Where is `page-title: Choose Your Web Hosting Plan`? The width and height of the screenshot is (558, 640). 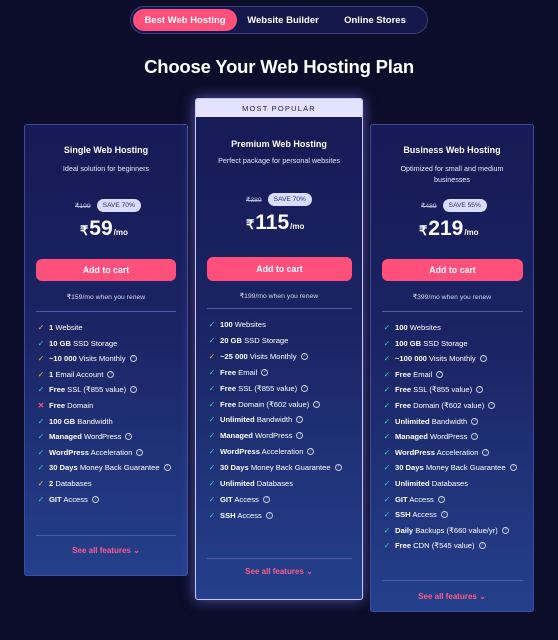
page-title: Choose Your Web Hosting Plan is located at coordinates (279, 66).